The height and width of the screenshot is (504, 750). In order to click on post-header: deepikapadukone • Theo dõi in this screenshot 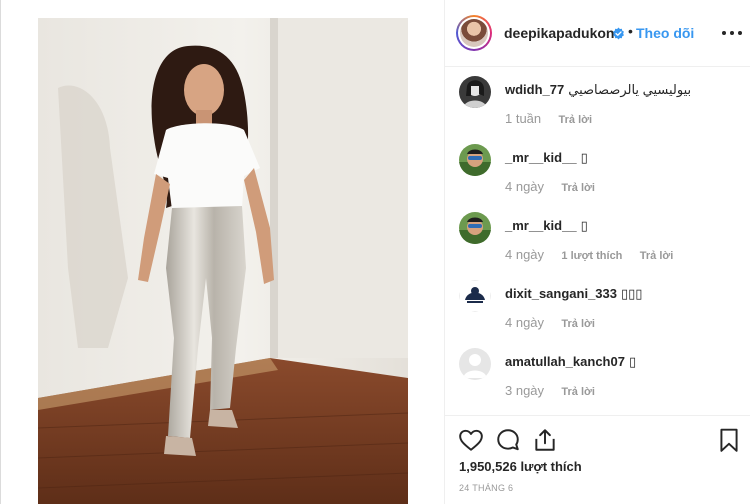, I will do `click(597, 33)`.